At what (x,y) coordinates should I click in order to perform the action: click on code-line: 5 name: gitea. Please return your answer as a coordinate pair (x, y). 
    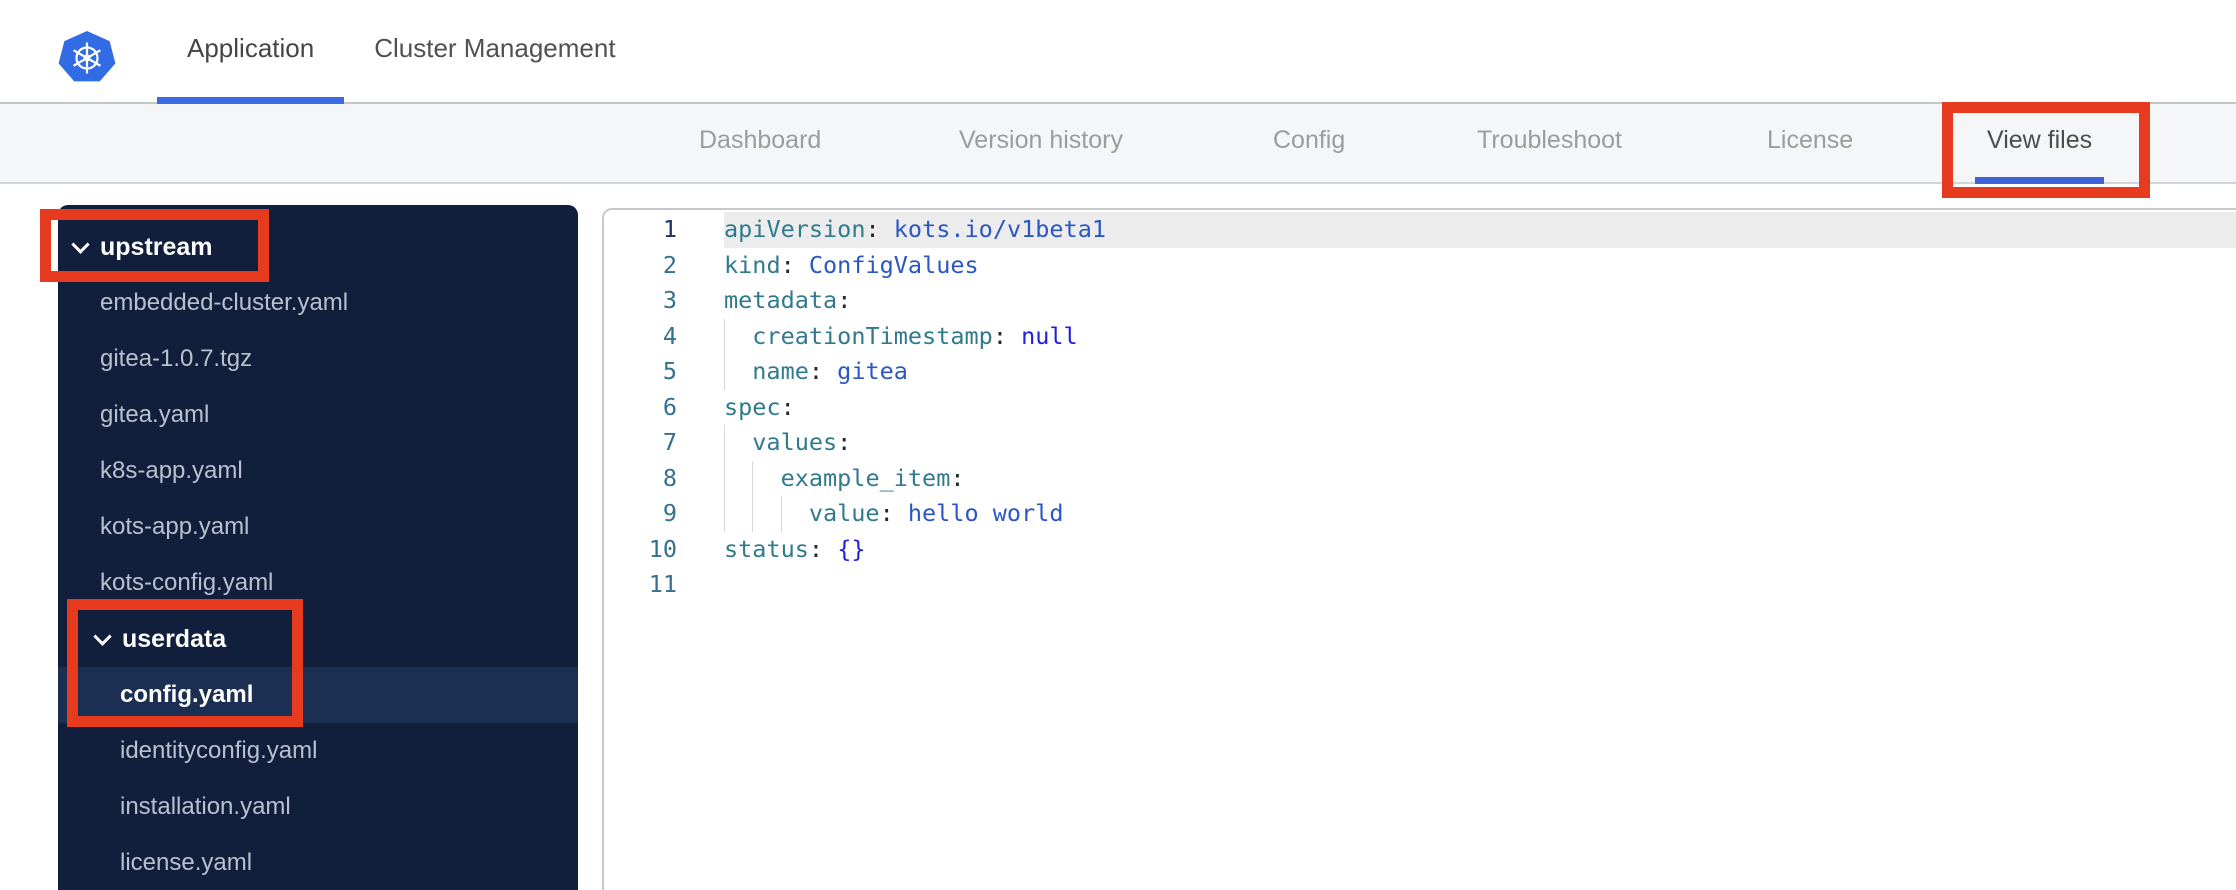
    Looking at the image, I should click on (1420, 372).